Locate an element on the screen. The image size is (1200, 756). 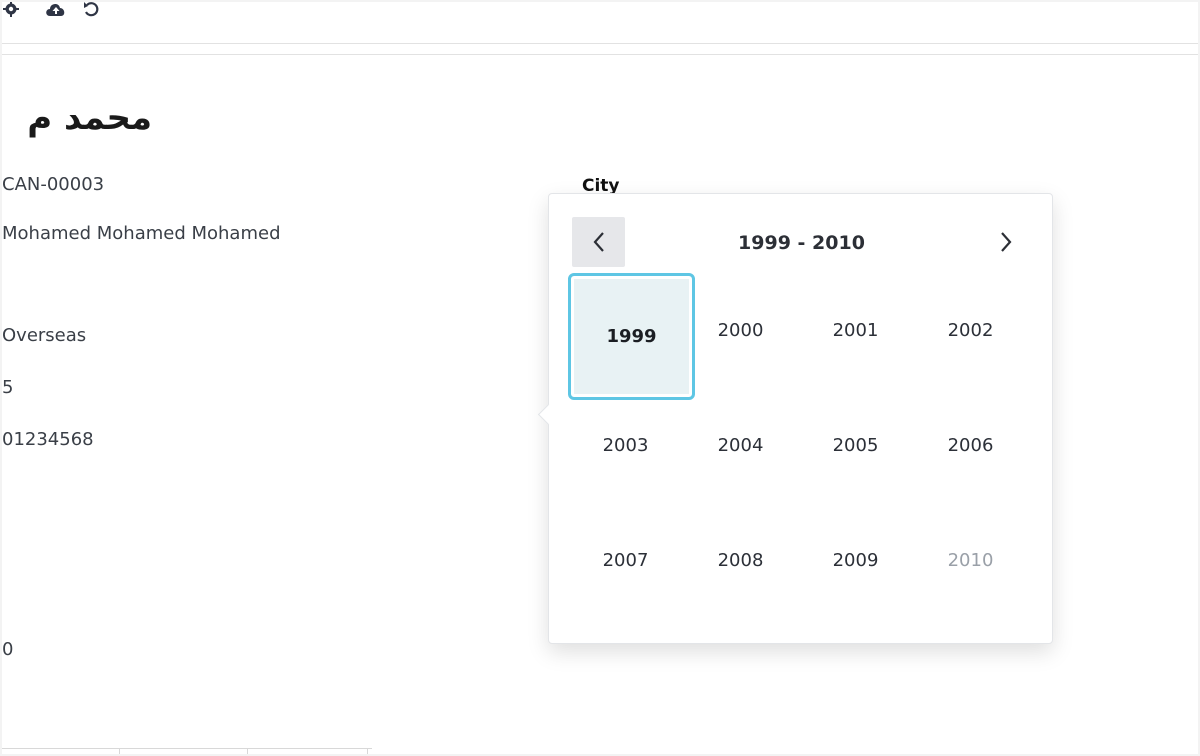
year-label: 2009 is located at coordinates (855, 560).